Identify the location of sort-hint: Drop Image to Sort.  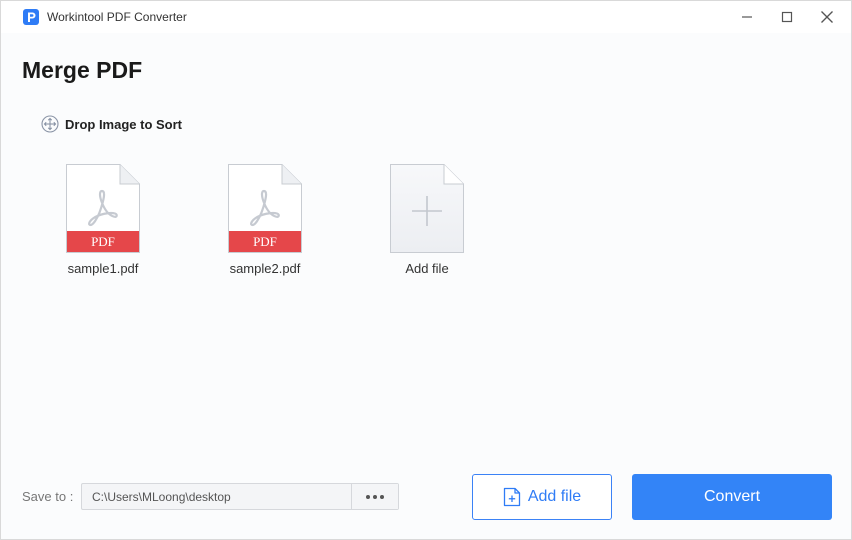
(111, 124).